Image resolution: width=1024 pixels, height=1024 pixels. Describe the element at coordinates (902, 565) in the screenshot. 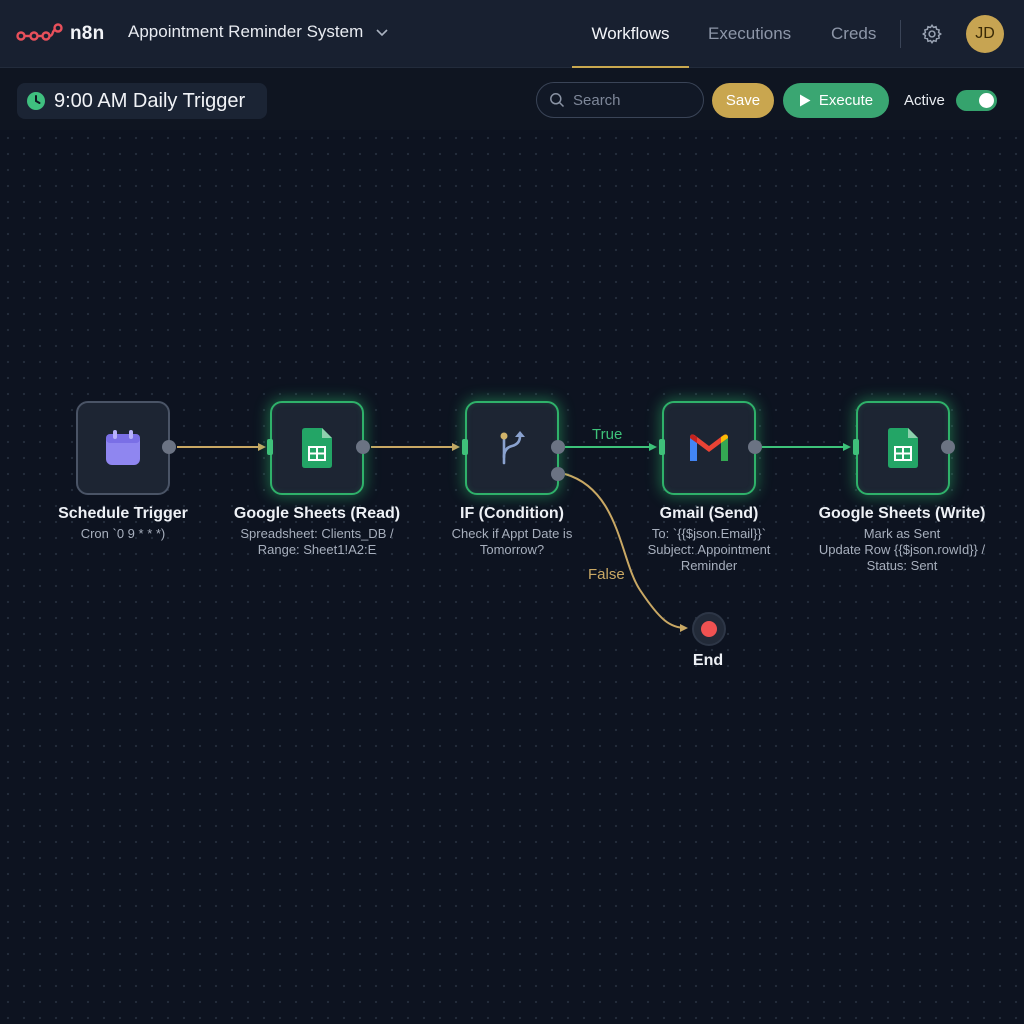

I see `node-subtitle: Status: Sent` at that location.